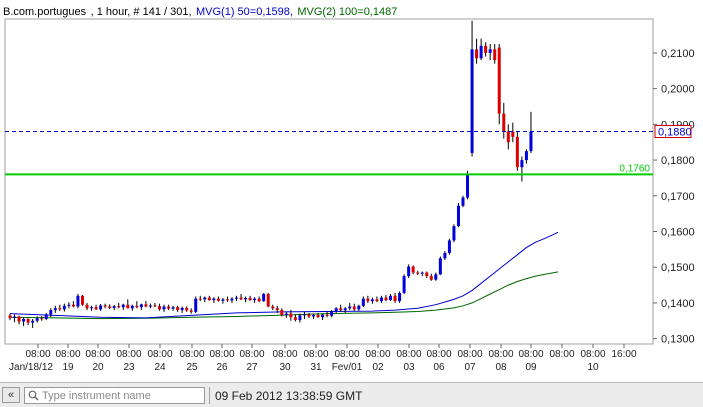 The image size is (703, 407). What do you see at coordinates (501, 367) in the screenshot?
I see `x-date-label: 08` at bounding box center [501, 367].